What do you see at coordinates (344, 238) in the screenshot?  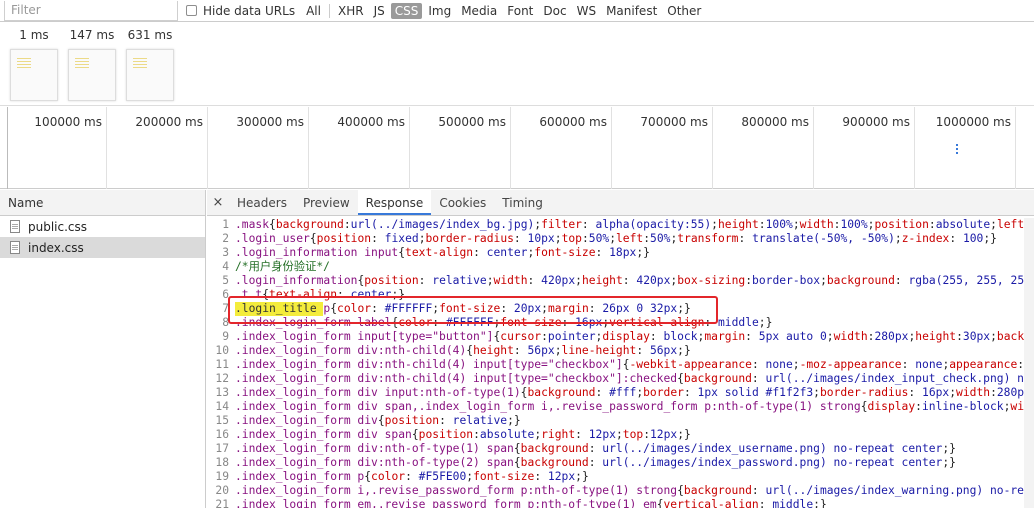 I see `code-token: position` at bounding box center [344, 238].